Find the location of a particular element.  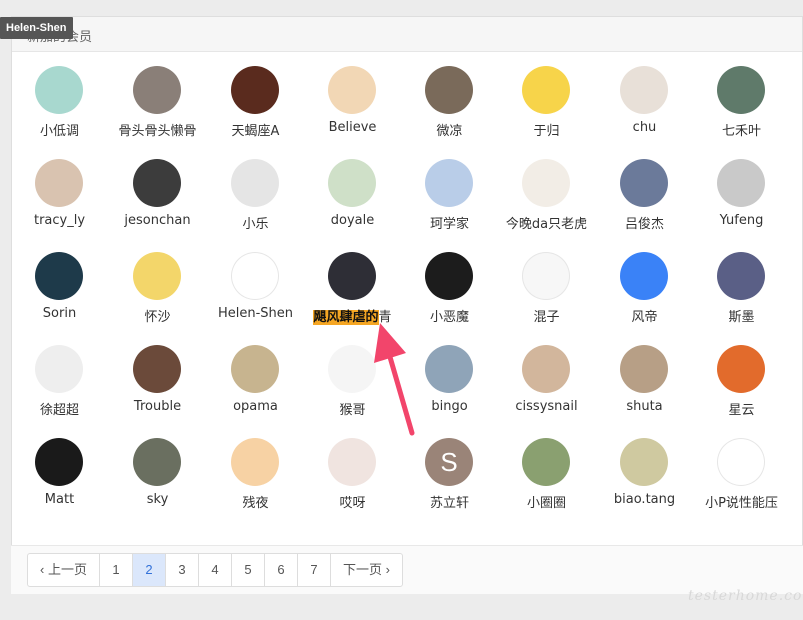

member-item: 混子 is located at coordinates (546, 298).